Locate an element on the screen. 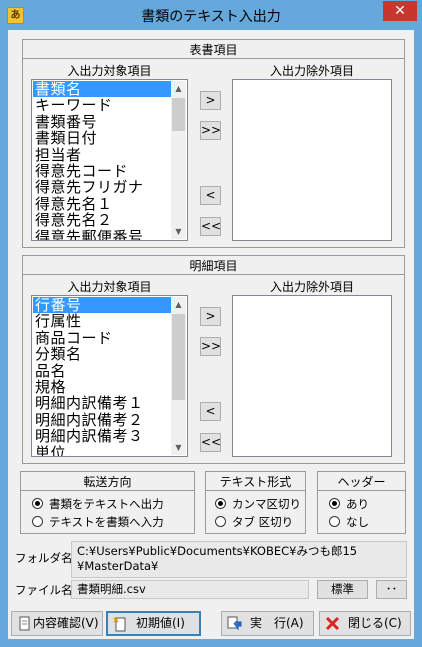  close-button: 閉じる(C) is located at coordinates (365, 623).